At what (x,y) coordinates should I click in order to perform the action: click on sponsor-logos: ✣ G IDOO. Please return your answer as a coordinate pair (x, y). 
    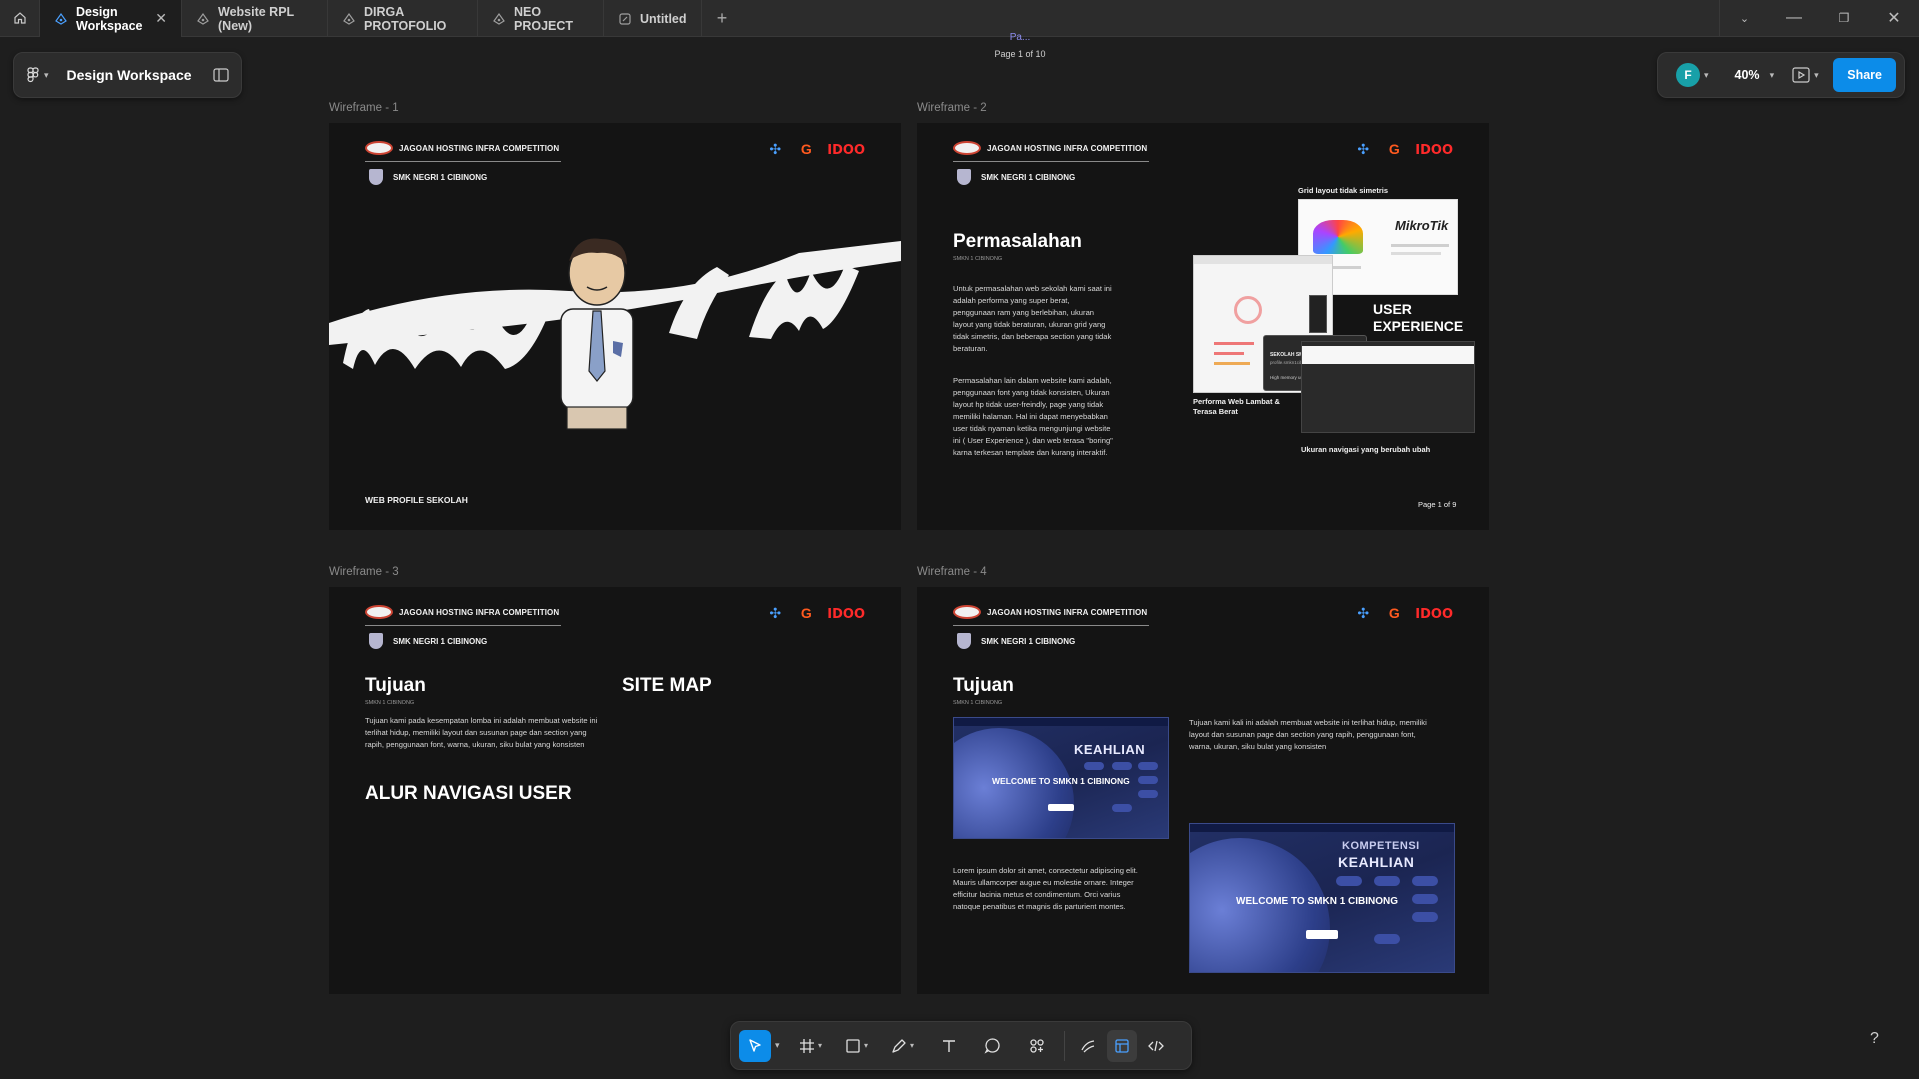
    Looking at the image, I should click on (1403, 614).